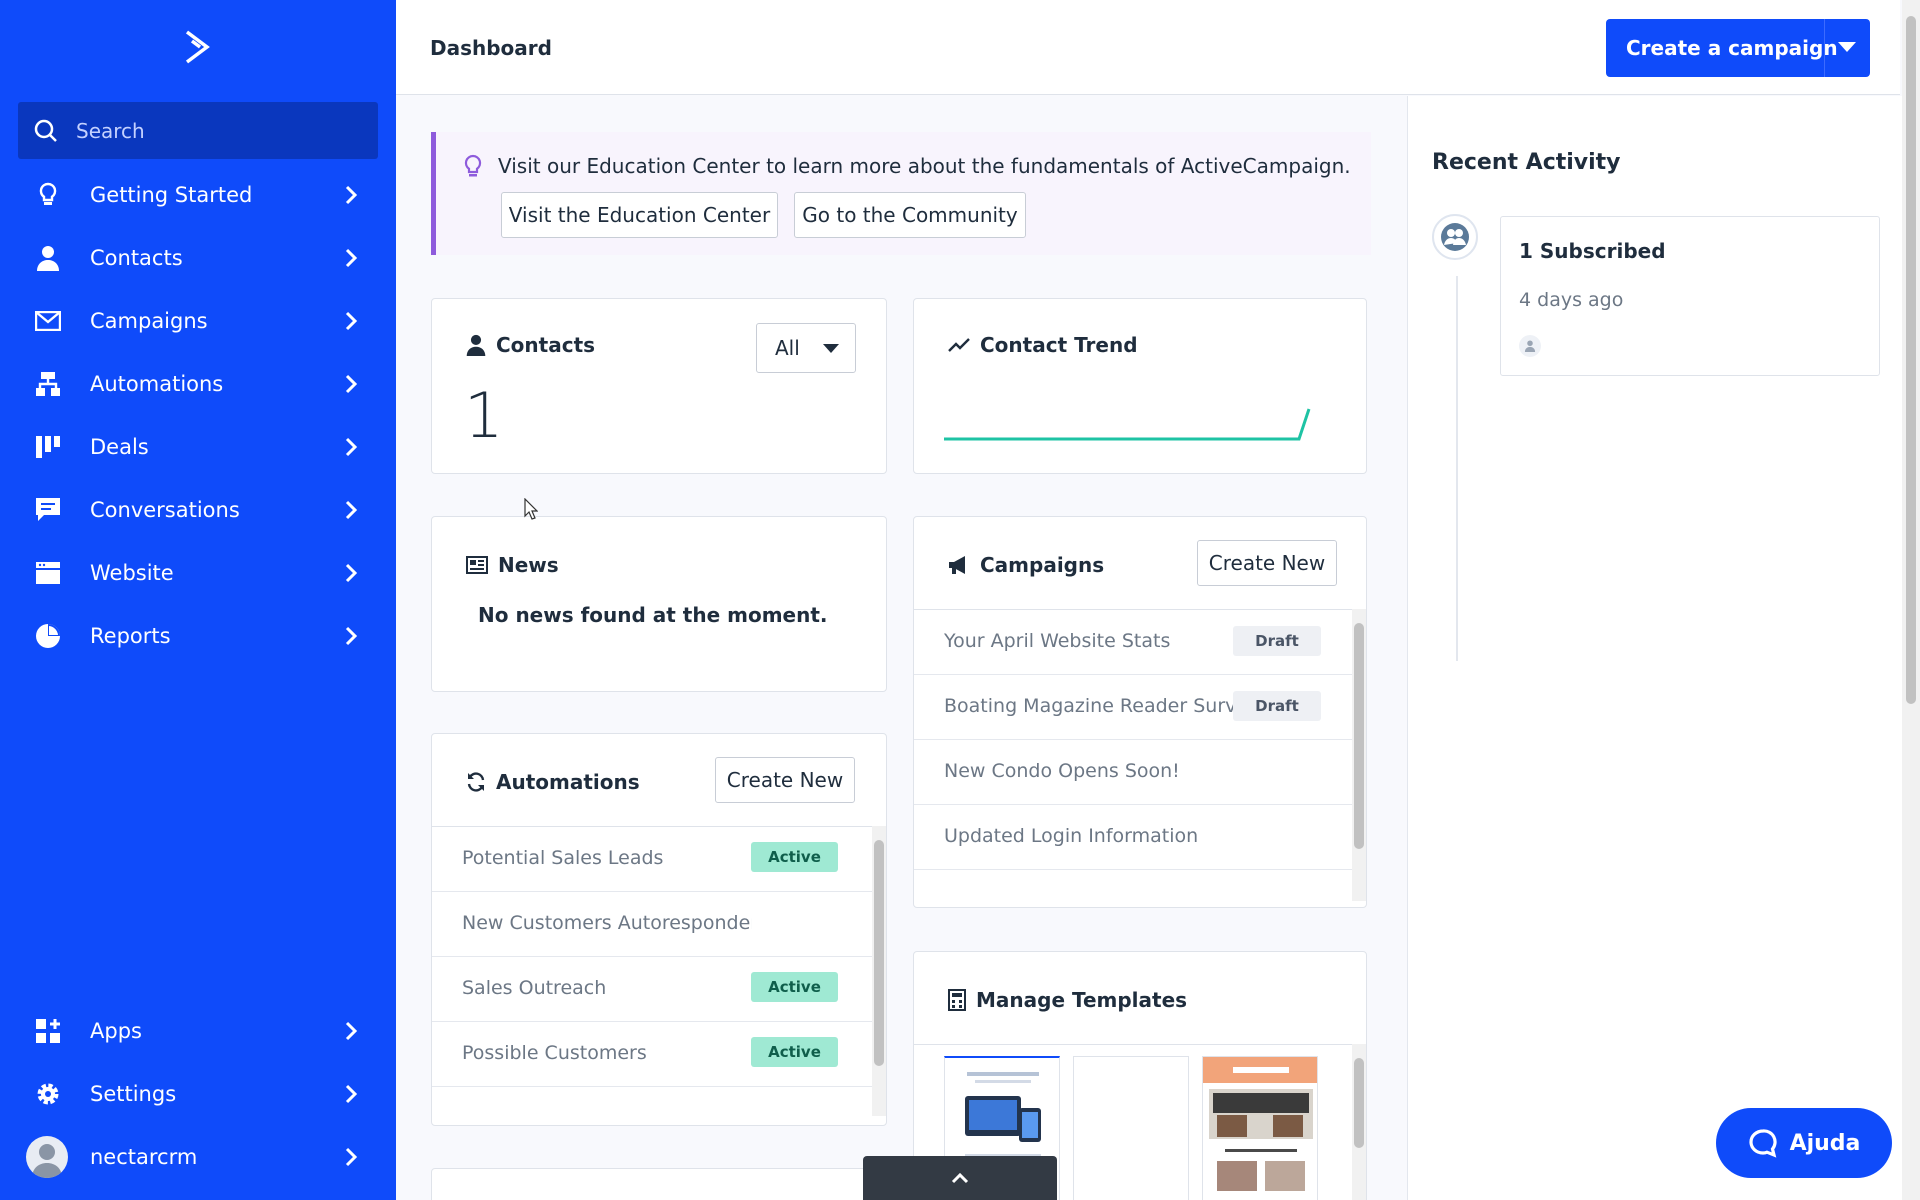 This screenshot has height=1200, width=1920. Describe the element at coordinates (48, 573) in the screenshot. I see `website-icon` at that location.